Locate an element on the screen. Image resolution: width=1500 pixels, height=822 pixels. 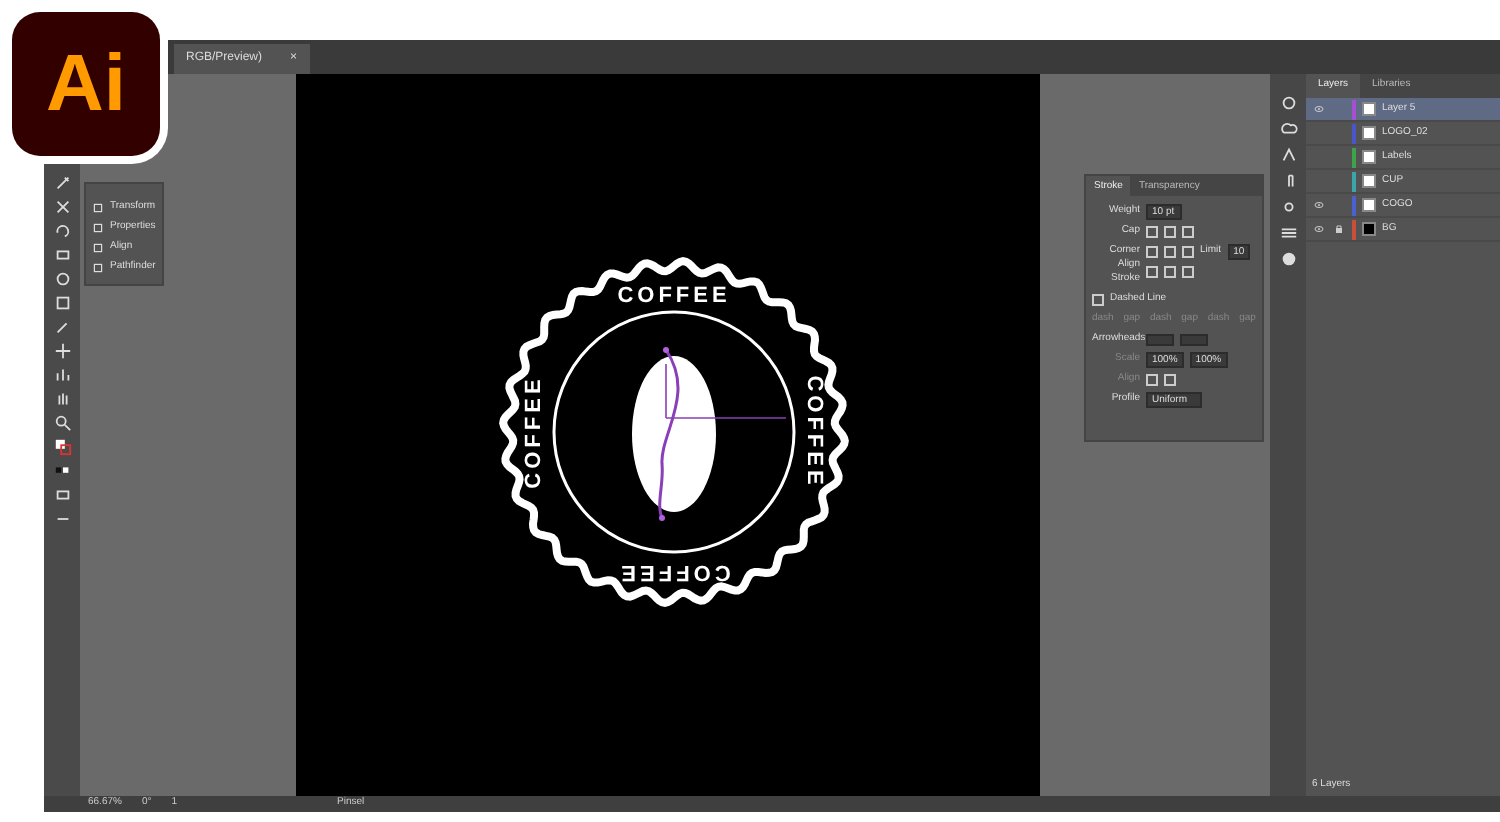
stroke-icon is located at coordinates (1288, 233).